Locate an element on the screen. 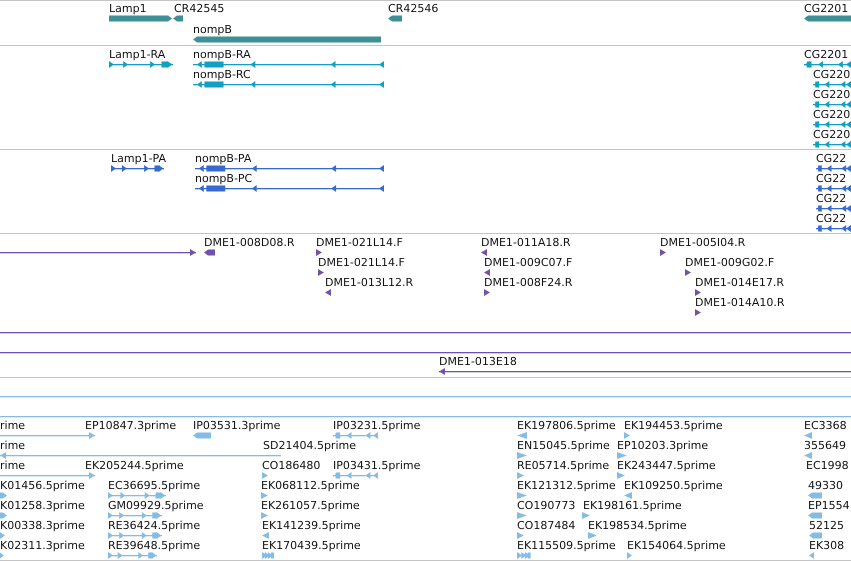 Image resolution: width=851 pixels, height=561 pixels. feature-label: DME1-009C07.F is located at coordinates (528, 263).